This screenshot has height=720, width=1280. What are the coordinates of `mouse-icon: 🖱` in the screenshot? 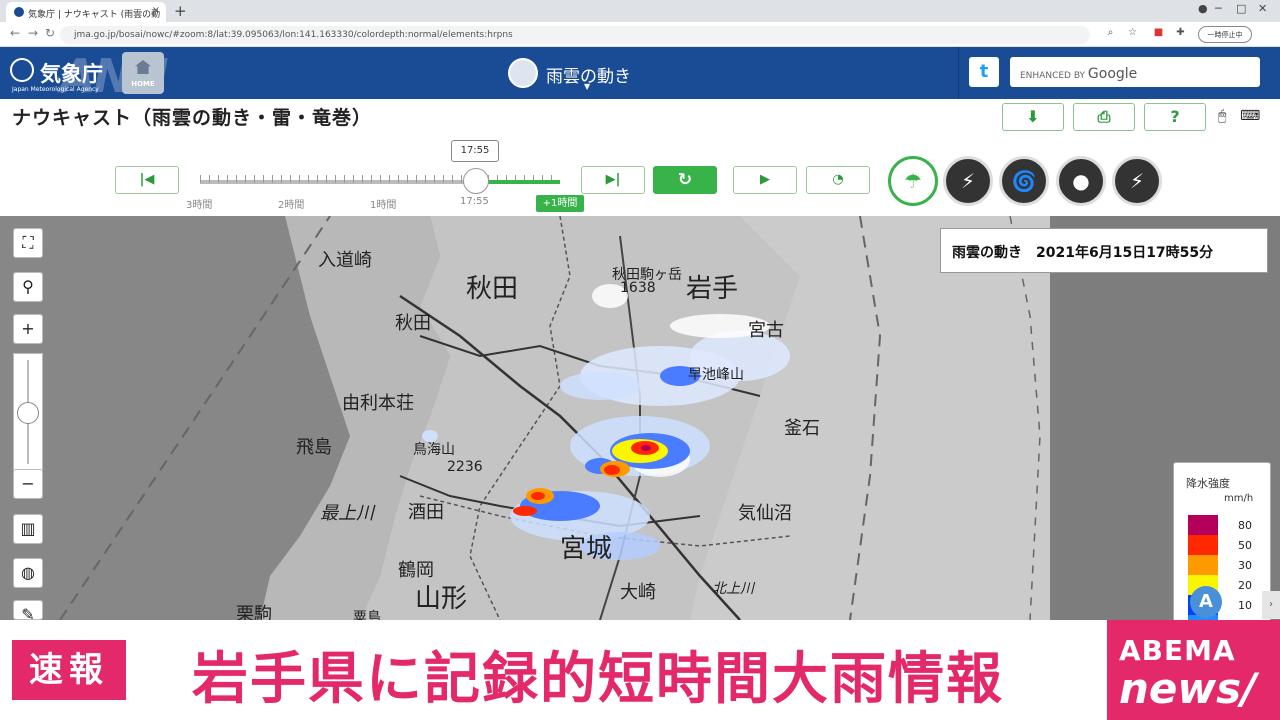 It's located at (1222, 116).